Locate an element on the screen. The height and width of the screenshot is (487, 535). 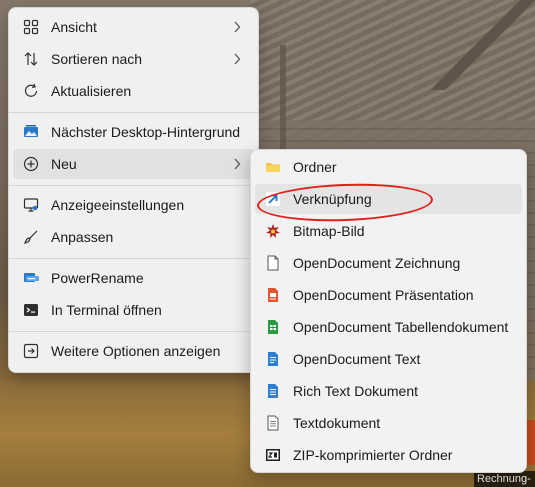
desktop-file-label: Rechnung- is located at coordinates (504, 479).